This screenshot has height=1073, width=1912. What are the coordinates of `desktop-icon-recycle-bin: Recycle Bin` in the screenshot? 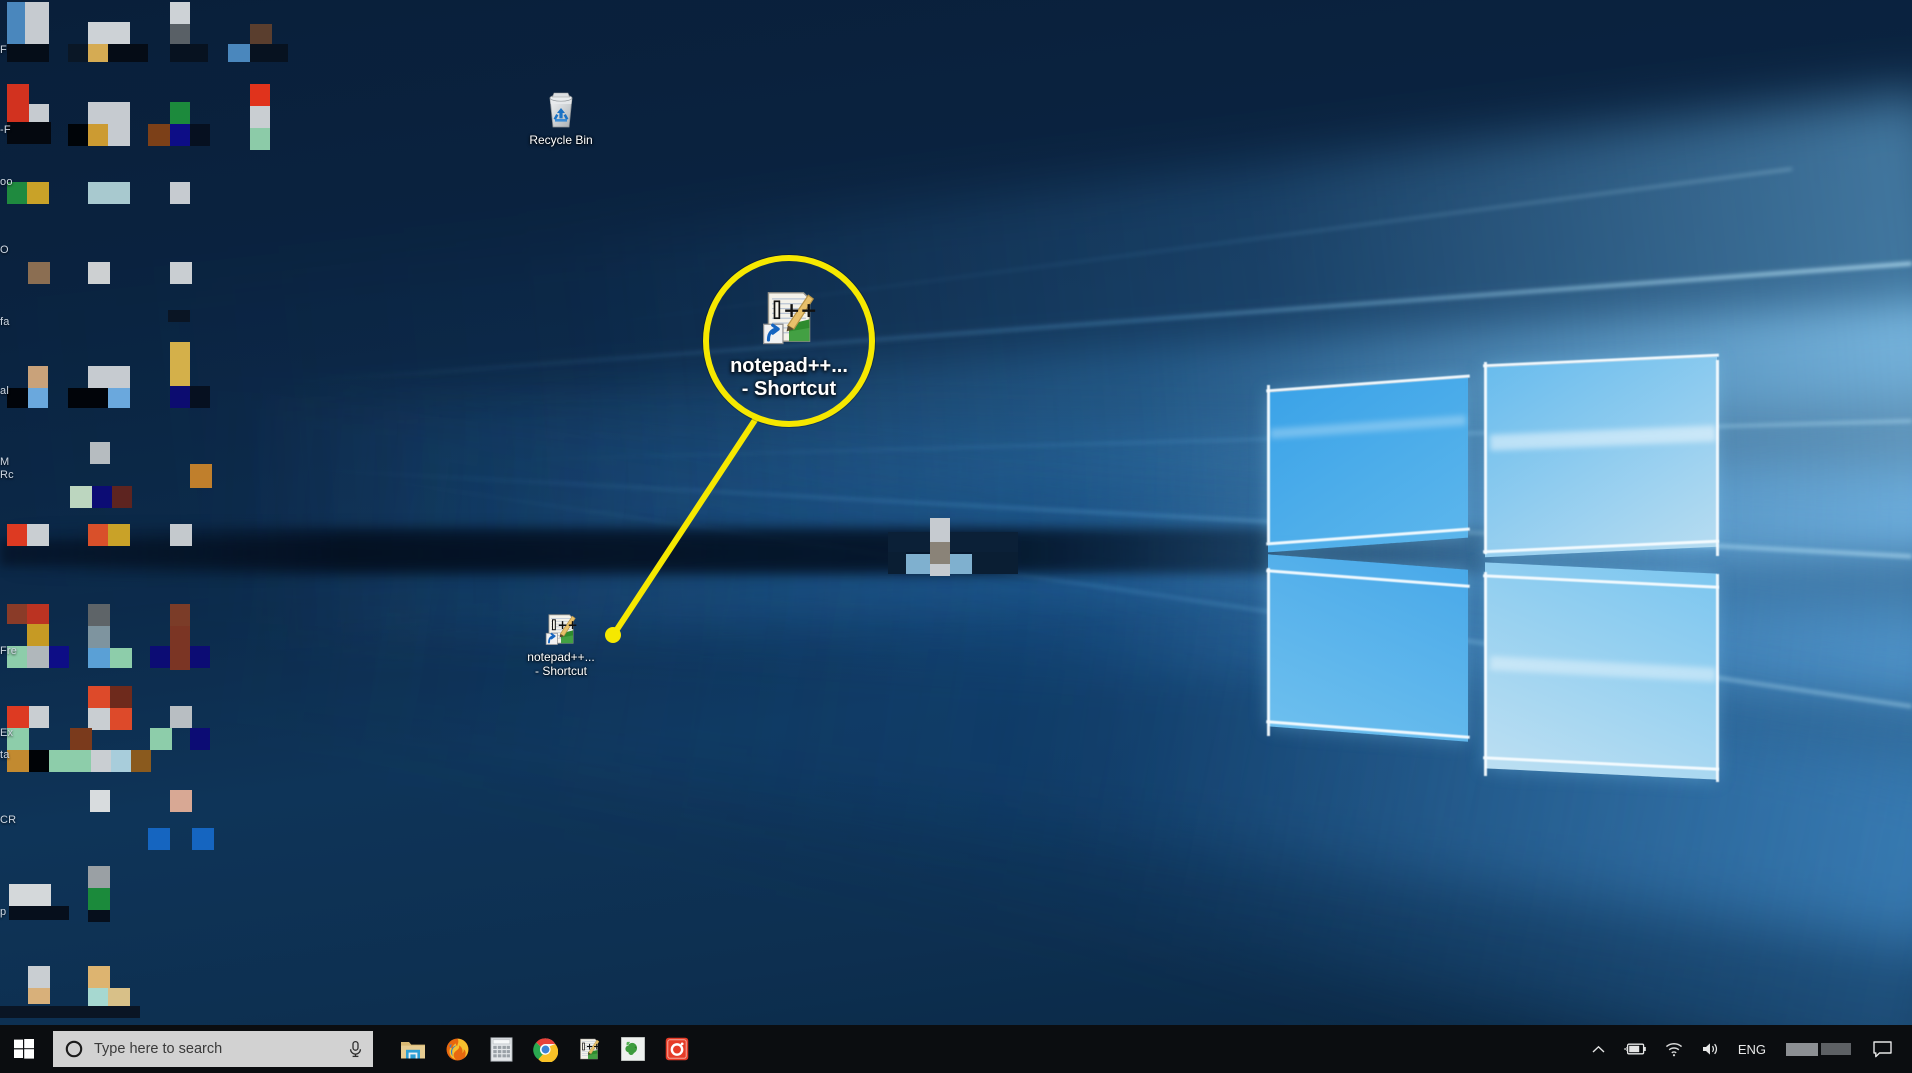 It's located at (561, 116).